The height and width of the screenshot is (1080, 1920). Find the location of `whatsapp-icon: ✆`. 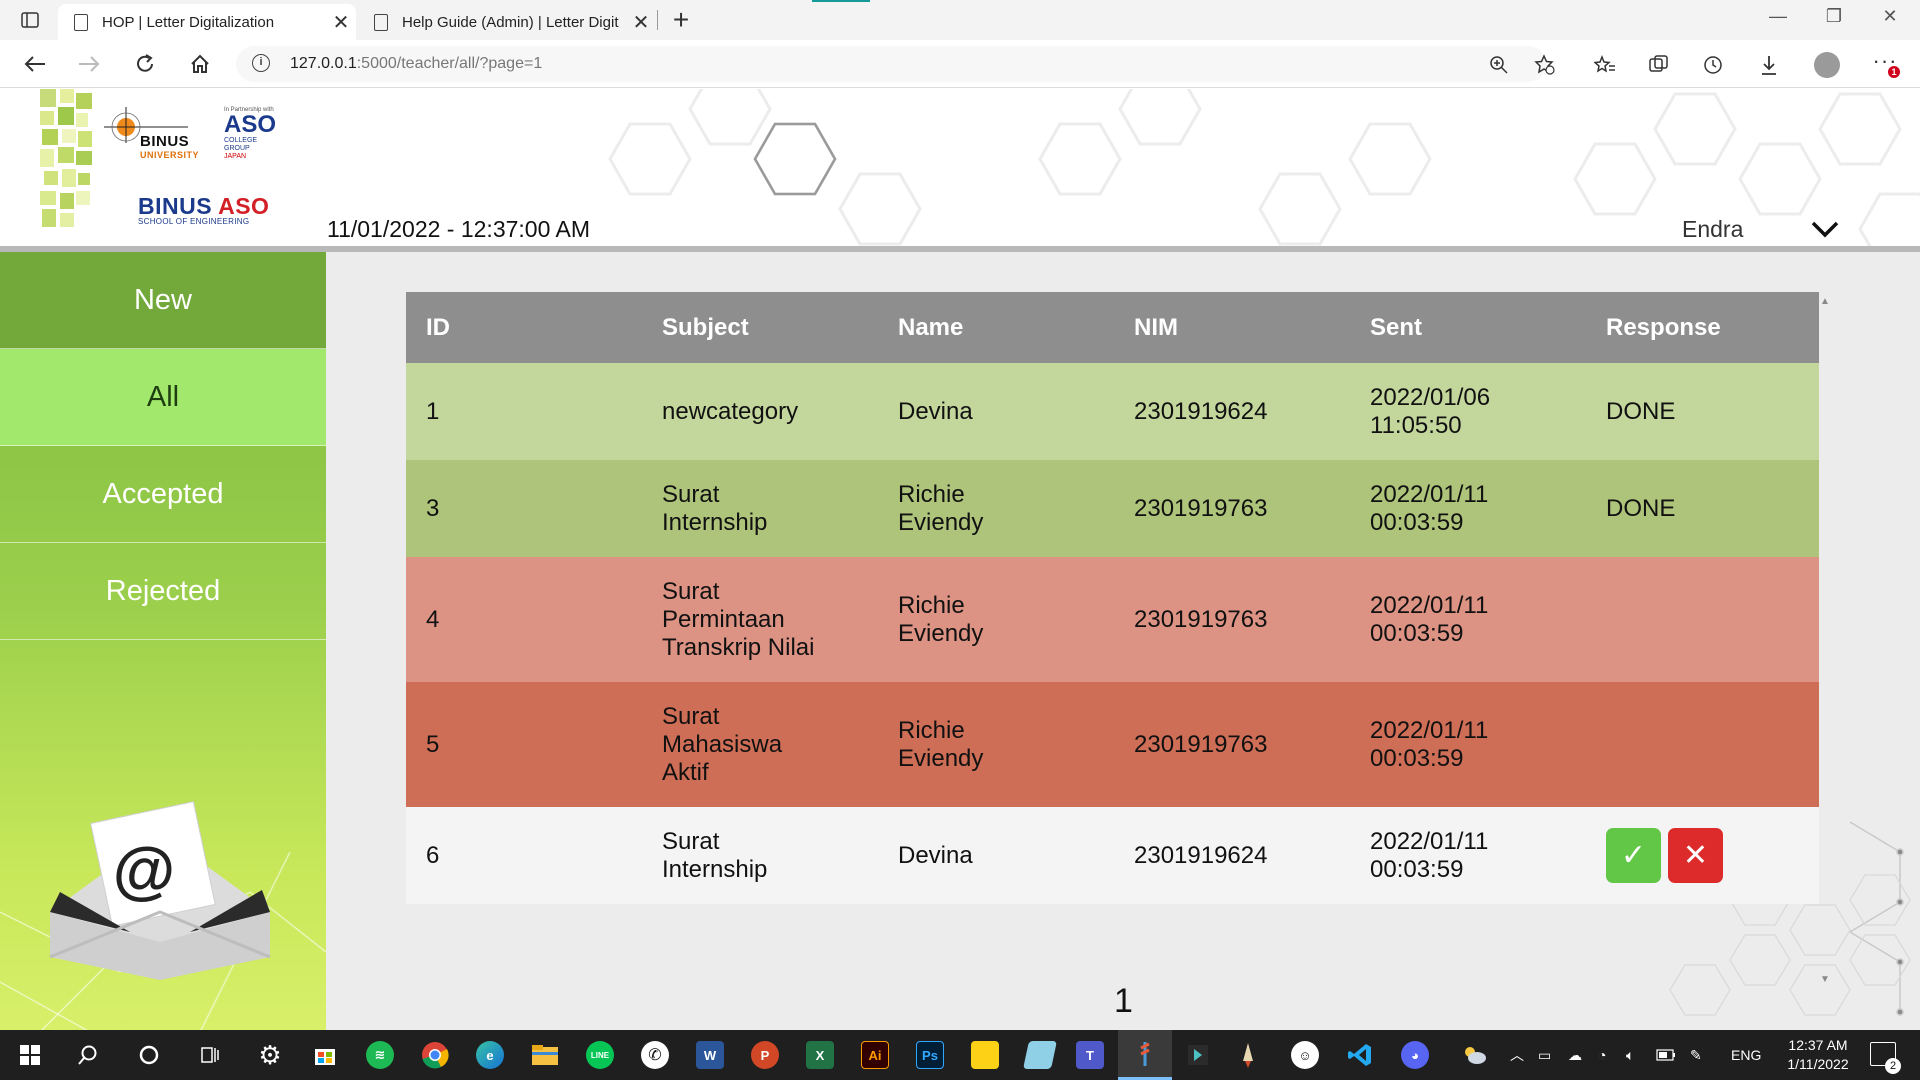

whatsapp-icon: ✆ is located at coordinates (655, 1055).